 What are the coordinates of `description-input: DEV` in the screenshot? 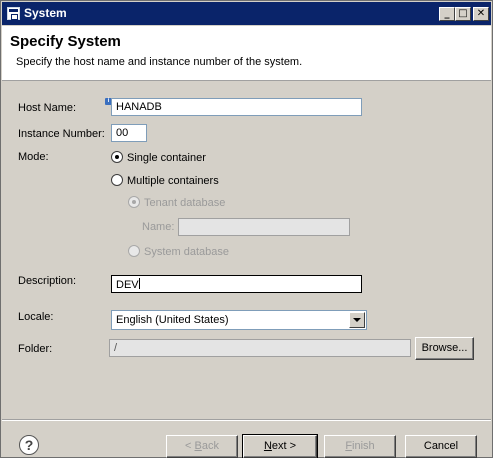 It's located at (236, 284).